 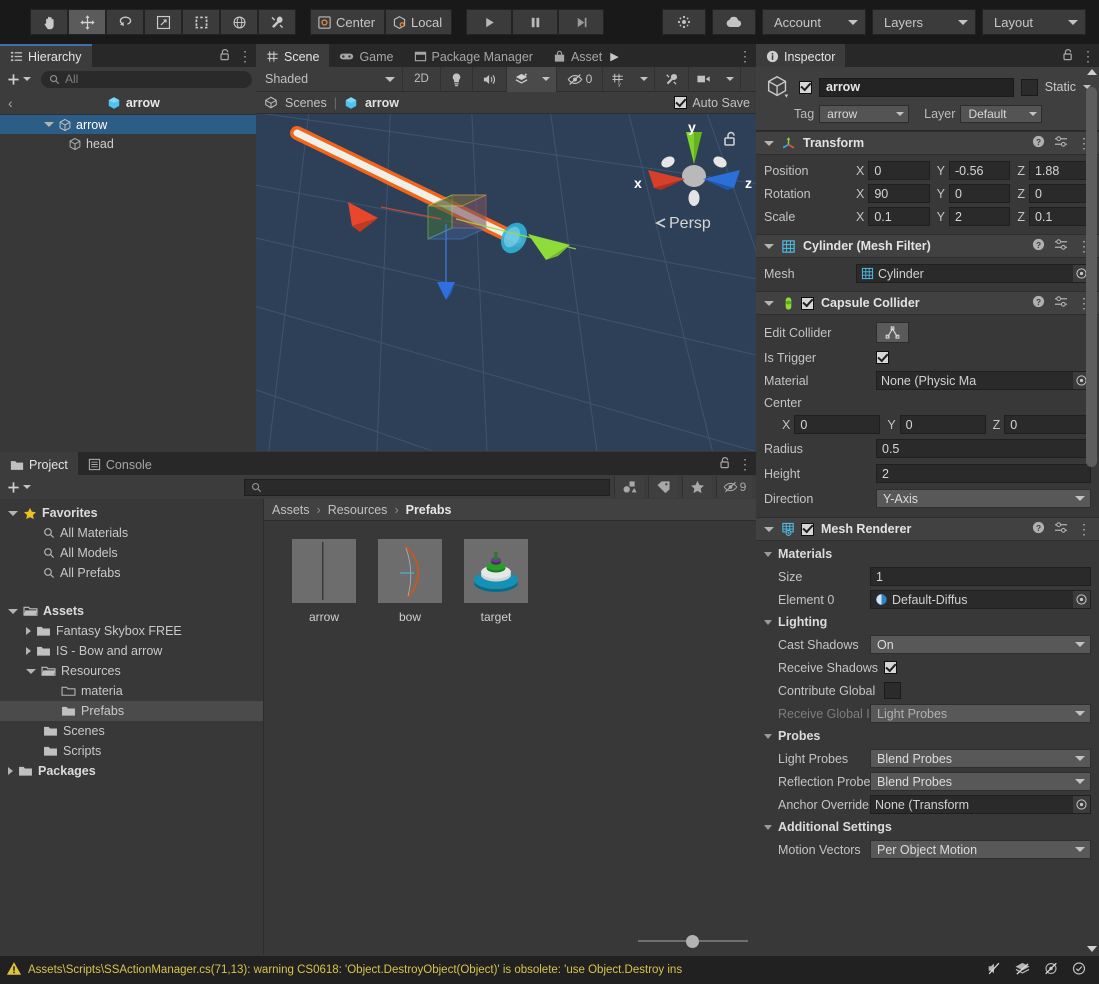 What do you see at coordinates (28, 651) in the screenshot?
I see `chevron-right-icon` at bounding box center [28, 651].